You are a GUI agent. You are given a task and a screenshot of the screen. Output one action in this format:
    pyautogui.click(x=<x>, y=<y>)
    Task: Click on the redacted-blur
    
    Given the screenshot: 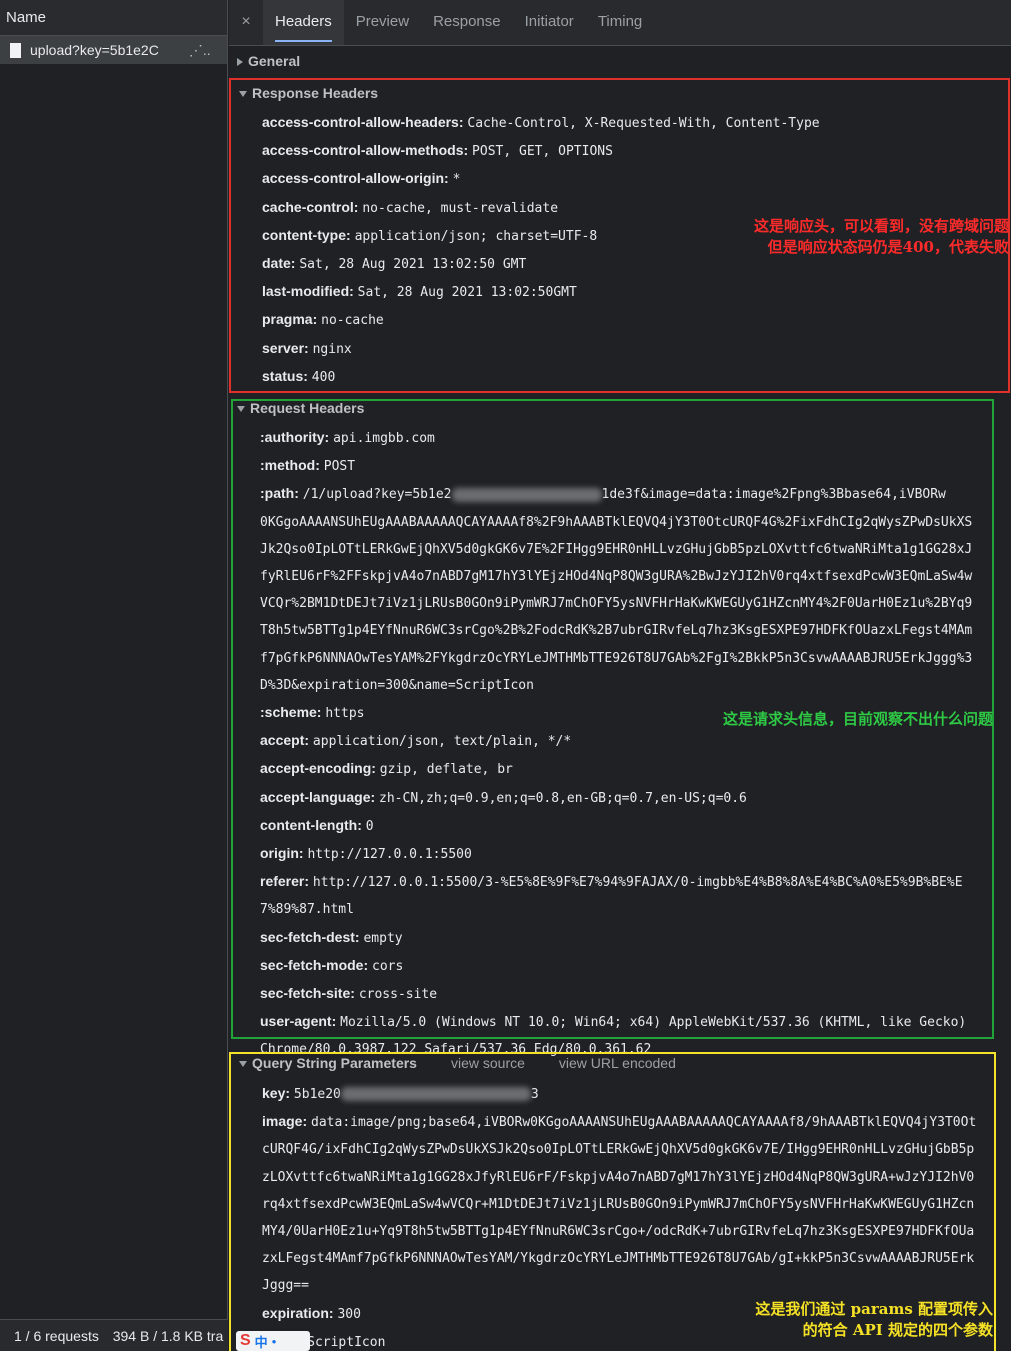 What is the action you would take?
    pyautogui.click(x=435, y=1094)
    